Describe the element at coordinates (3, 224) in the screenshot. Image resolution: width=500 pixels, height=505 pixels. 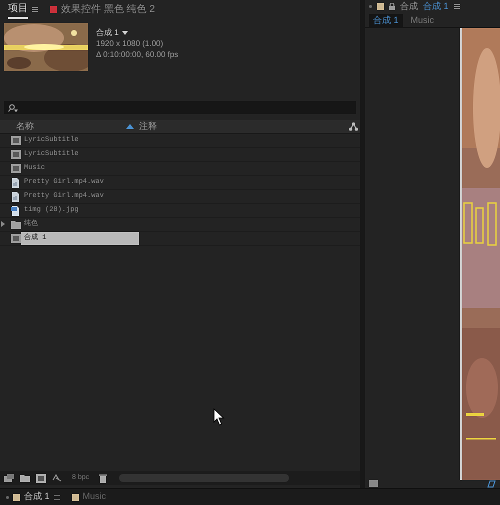
I see `expand-arrow-icon` at that location.